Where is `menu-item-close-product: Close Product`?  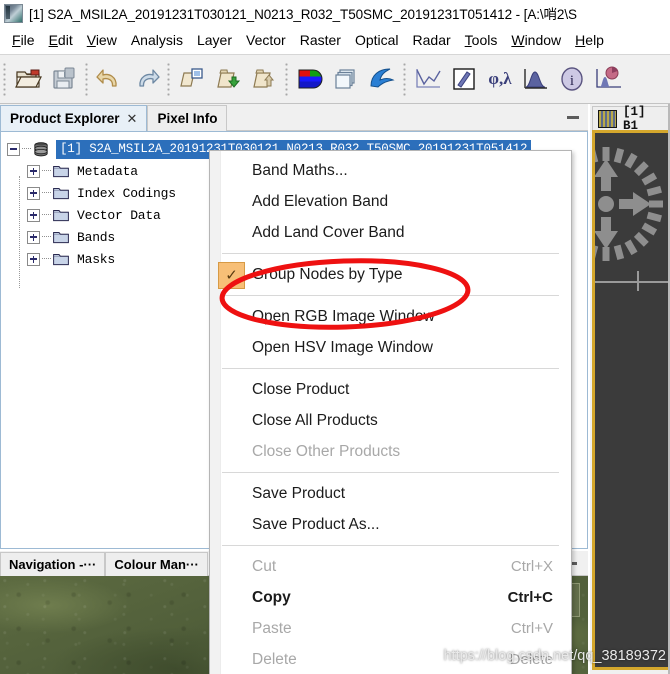
menu-item-close-product: Close Product is located at coordinates (390, 389).